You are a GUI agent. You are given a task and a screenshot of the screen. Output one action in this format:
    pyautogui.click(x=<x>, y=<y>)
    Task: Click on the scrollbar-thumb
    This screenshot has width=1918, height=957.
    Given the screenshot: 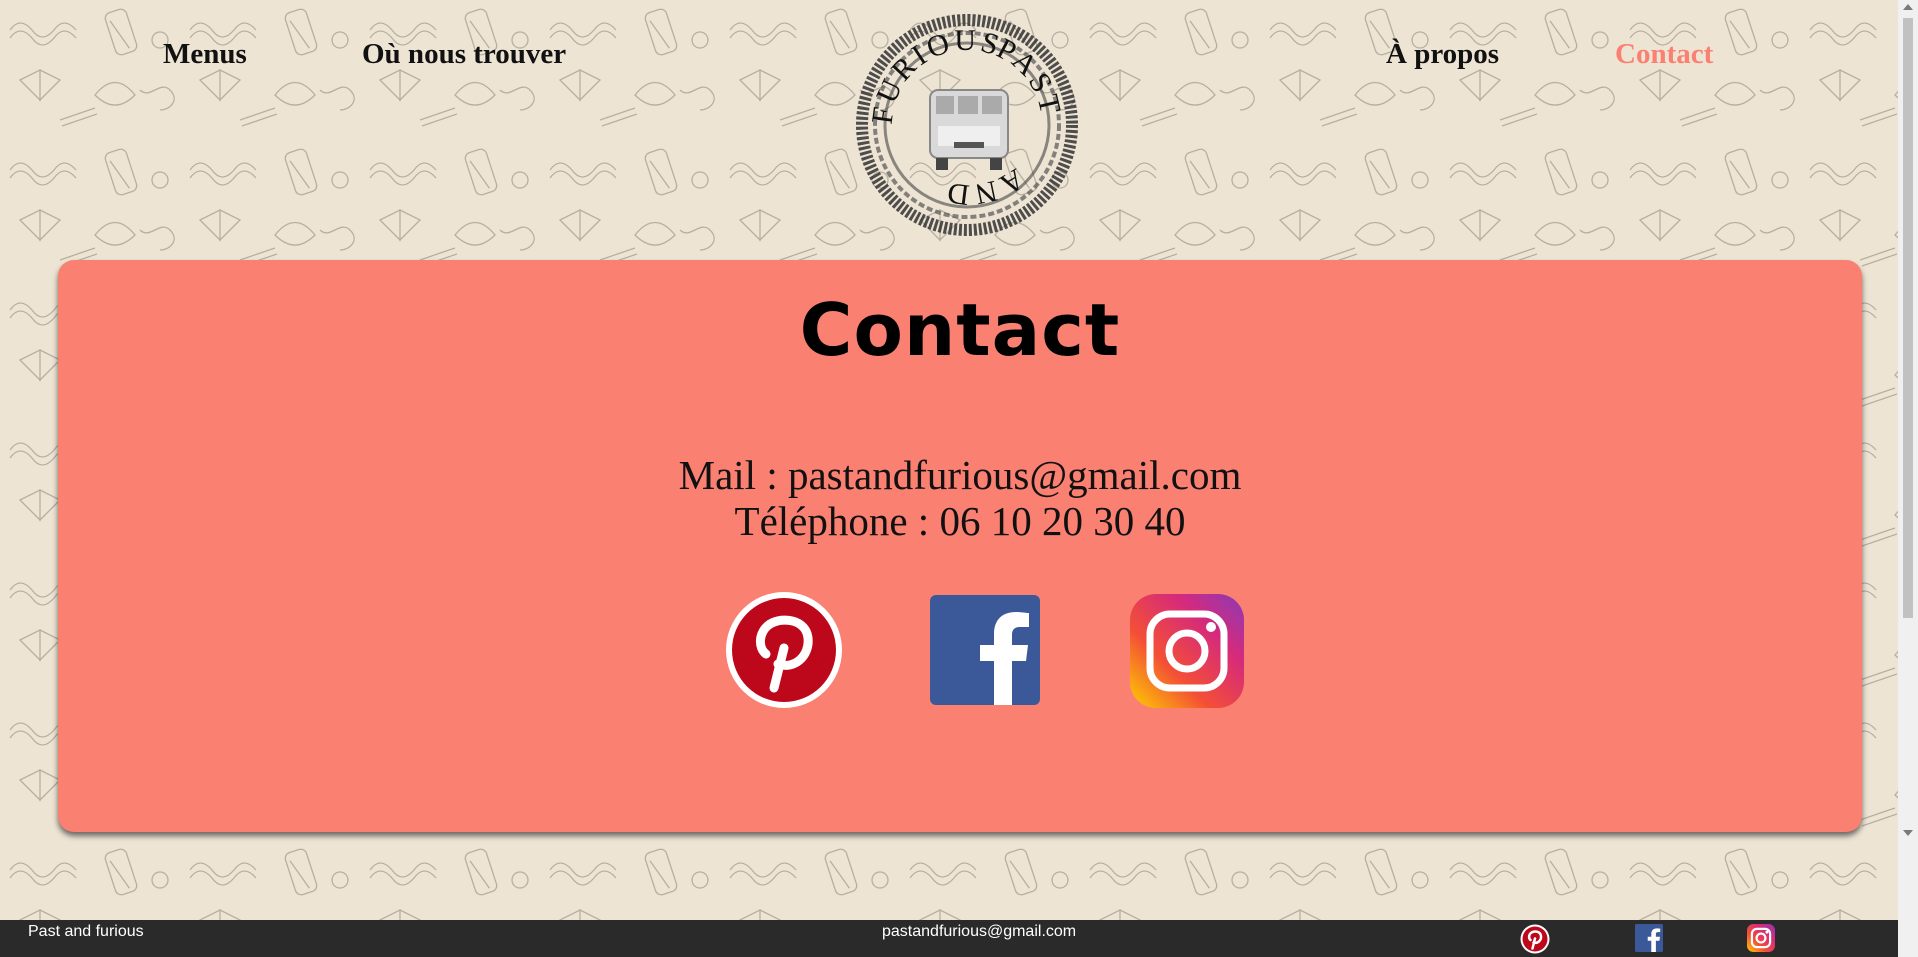 What is the action you would take?
    pyautogui.click(x=1908, y=318)
    